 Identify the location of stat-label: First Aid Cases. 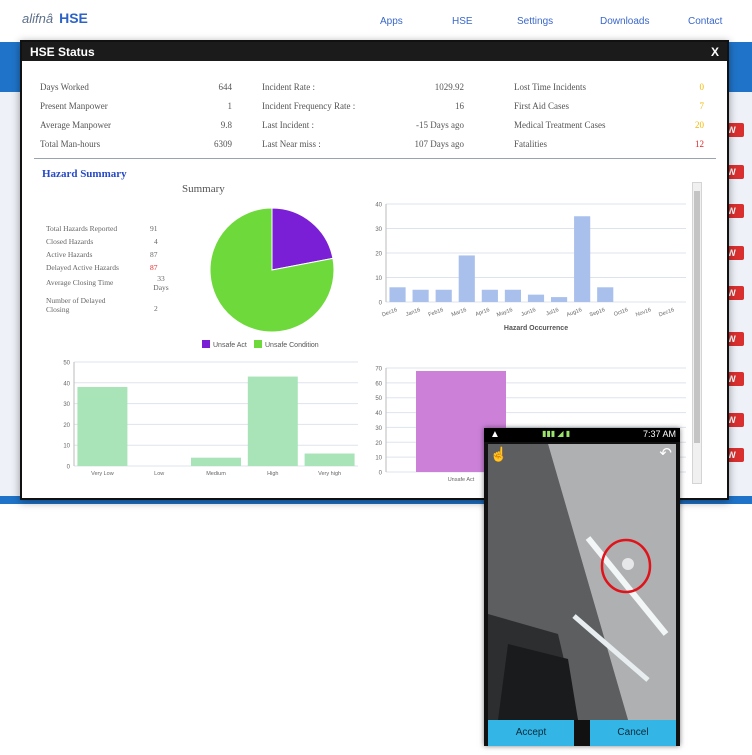
(542, 106).